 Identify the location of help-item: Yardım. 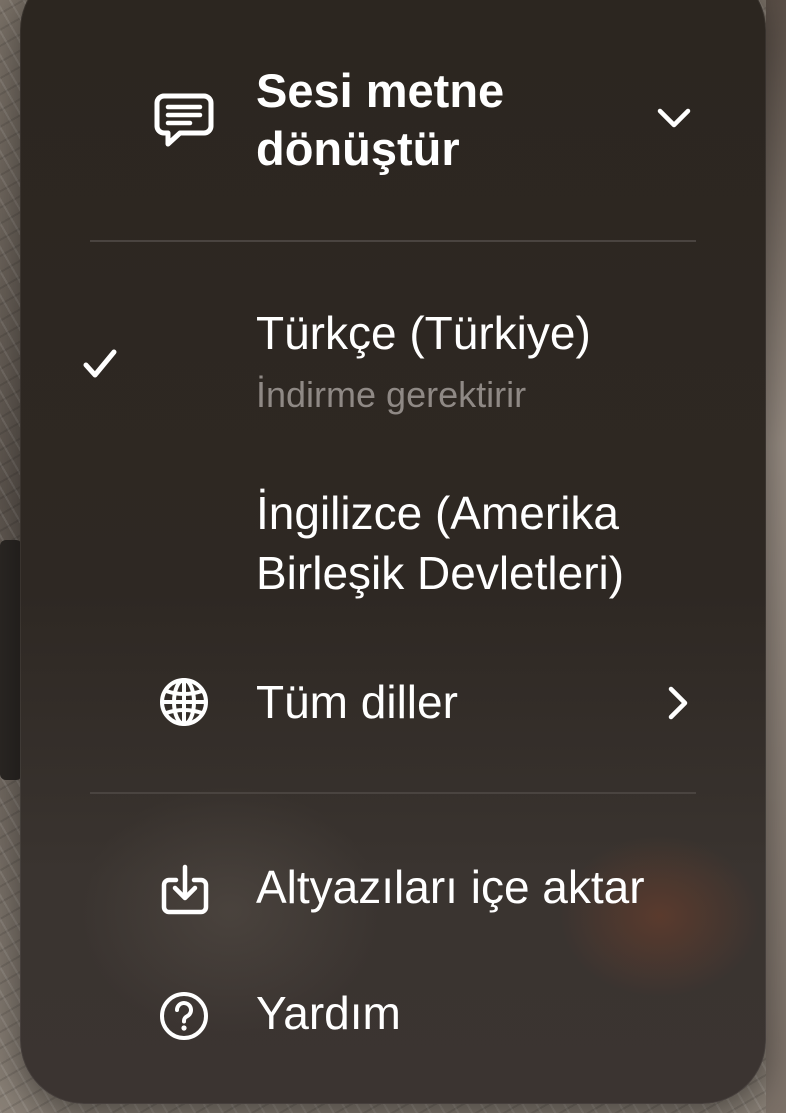
(393, 1019).